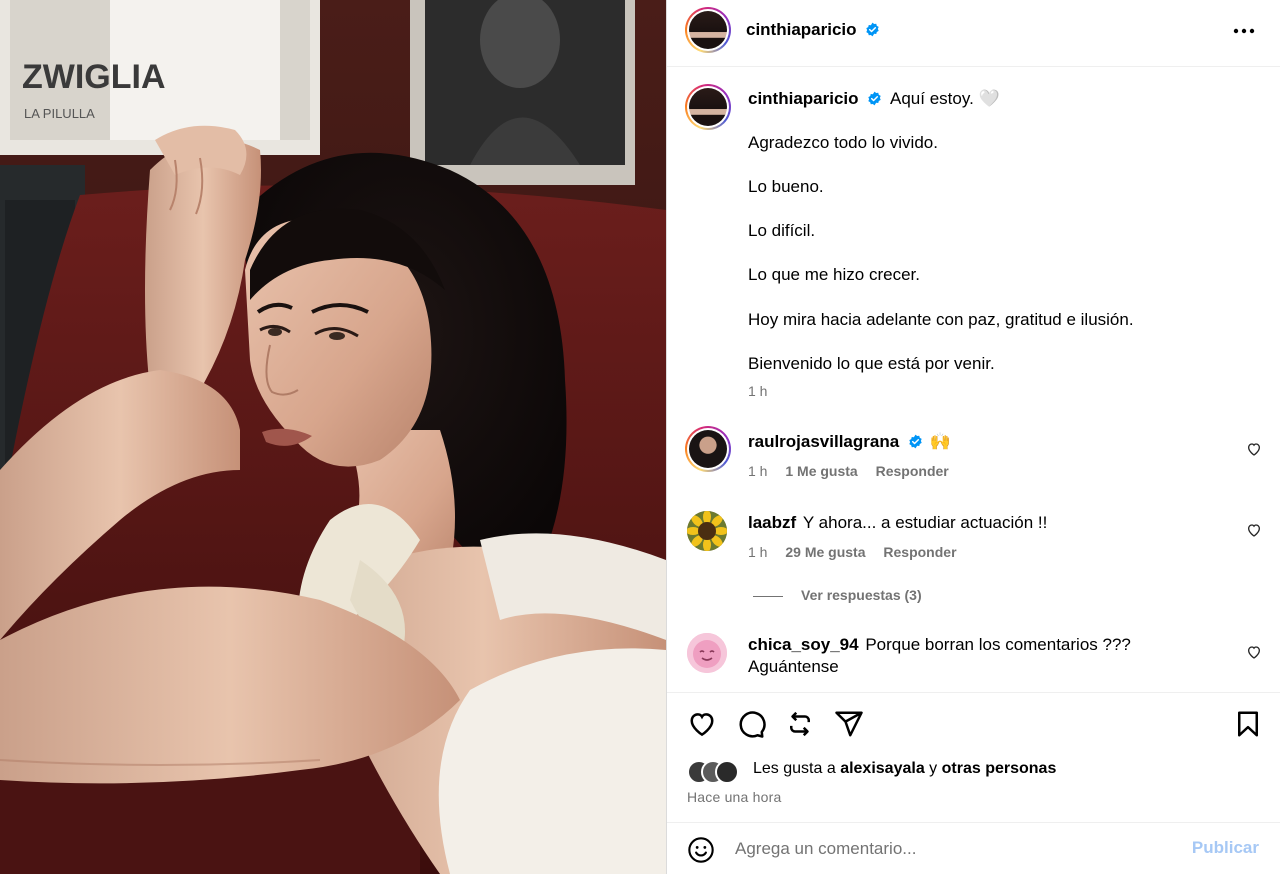 Image resolution: width=1280 pixels, height=874 pixels. Describe the element at coordinates (882, 768) in the screenshot. I see `liker-username: alexisayala` at that location.